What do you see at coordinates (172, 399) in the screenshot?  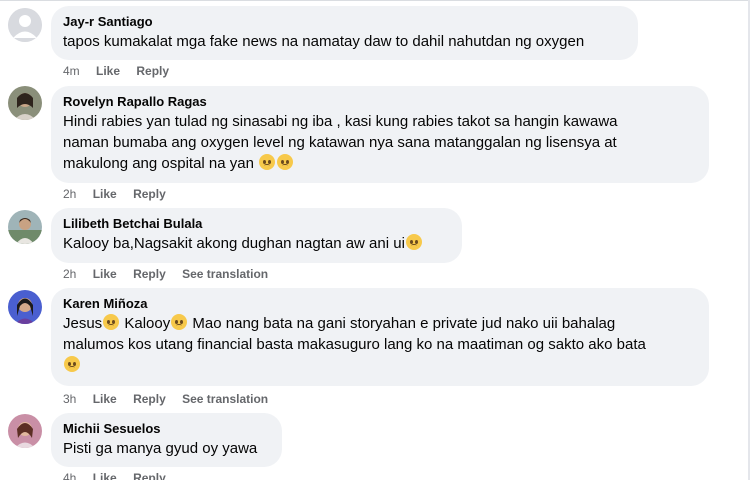 I see `comment-actions: 3h Like Reply See translation` at bounding box center [172, 399].